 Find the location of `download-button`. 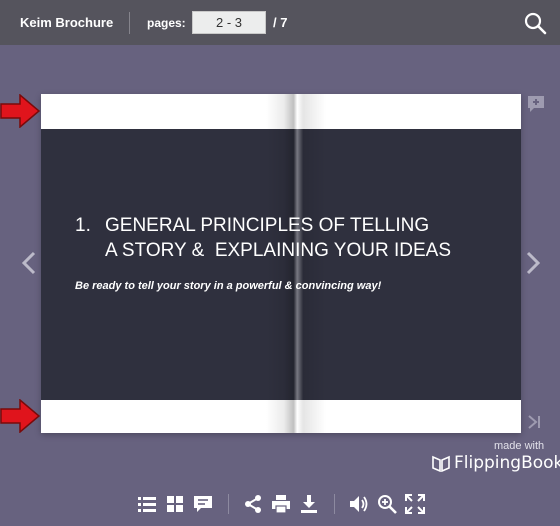

download-button is located at coordinates (309, 504).